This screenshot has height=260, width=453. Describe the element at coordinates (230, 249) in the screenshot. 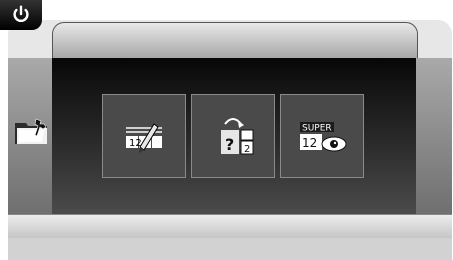

I see `bottom-strip` at that location.